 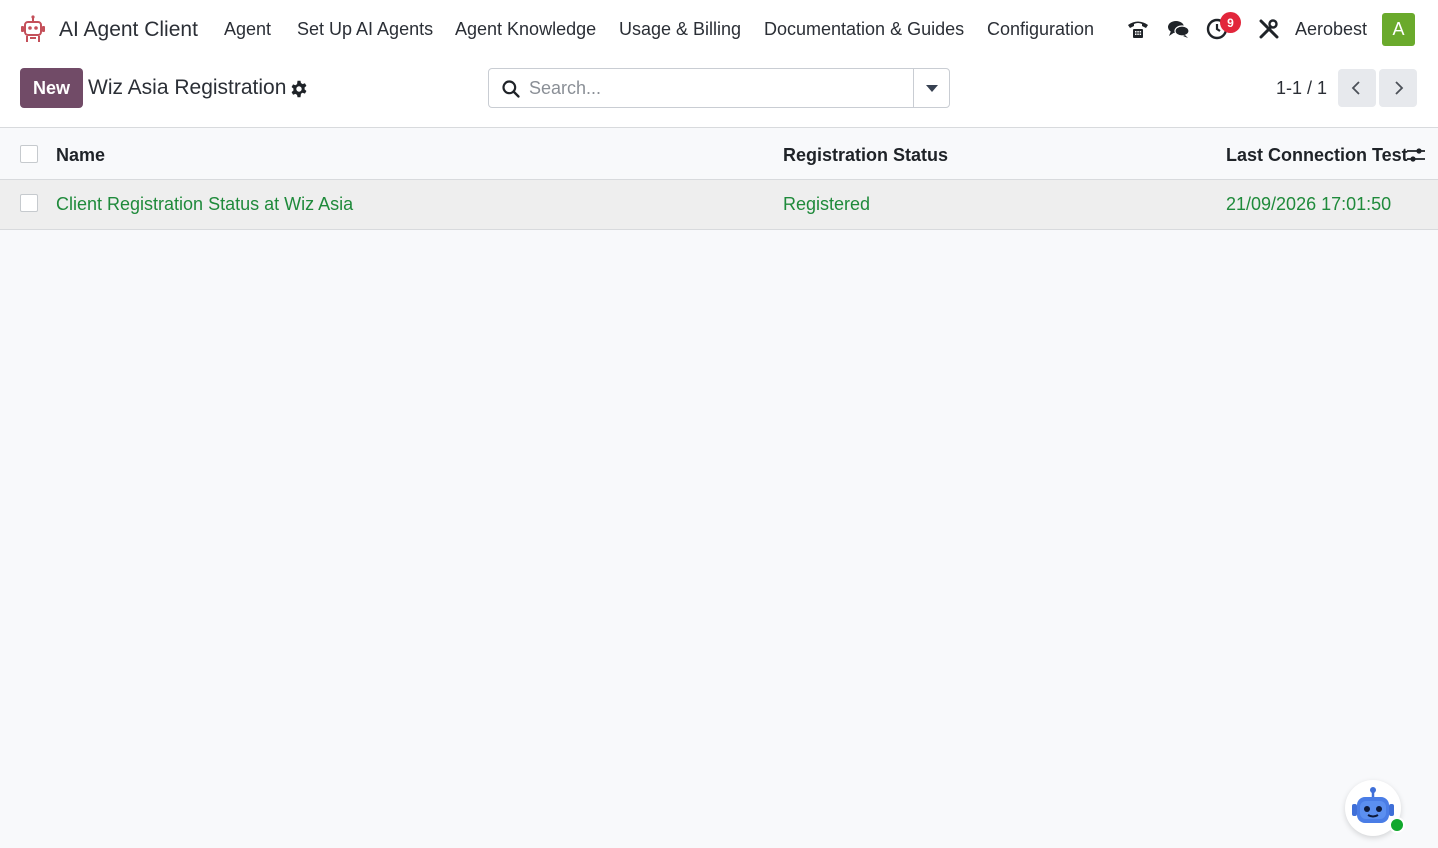 What do you see at coordinates (299, 89) in the screenshot?
I see `gear-icon` at bounding box center [299, 89].